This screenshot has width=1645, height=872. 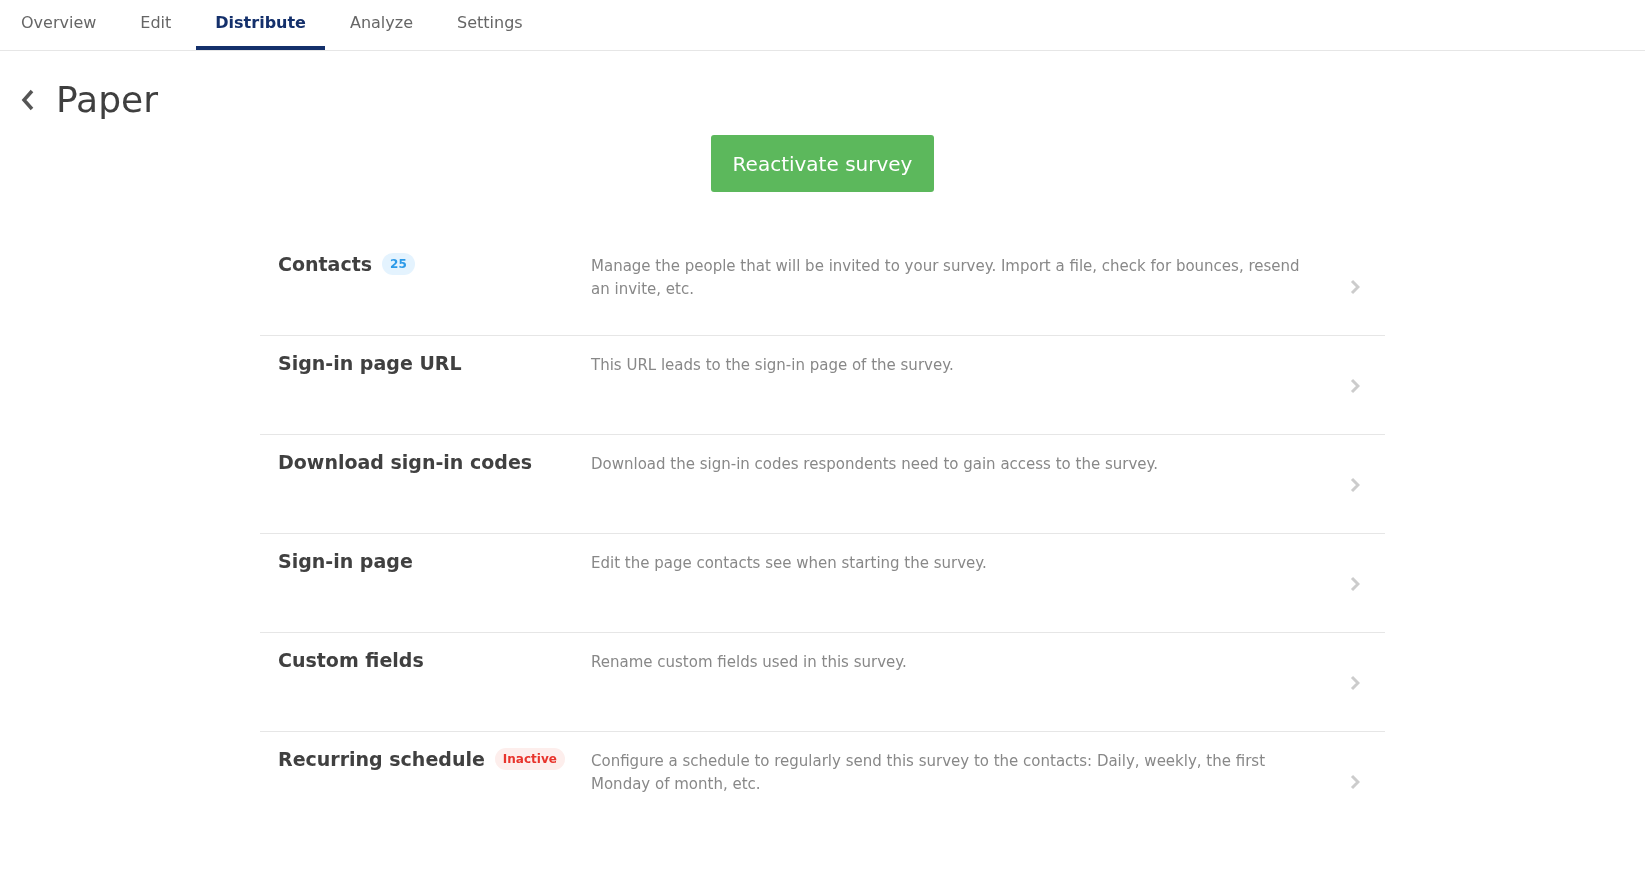 What do you see at coordinates (749, 662) in the screenshot?
I see `option-description: Rename custom fields used in this survey.` at bounding box center [749, 662].